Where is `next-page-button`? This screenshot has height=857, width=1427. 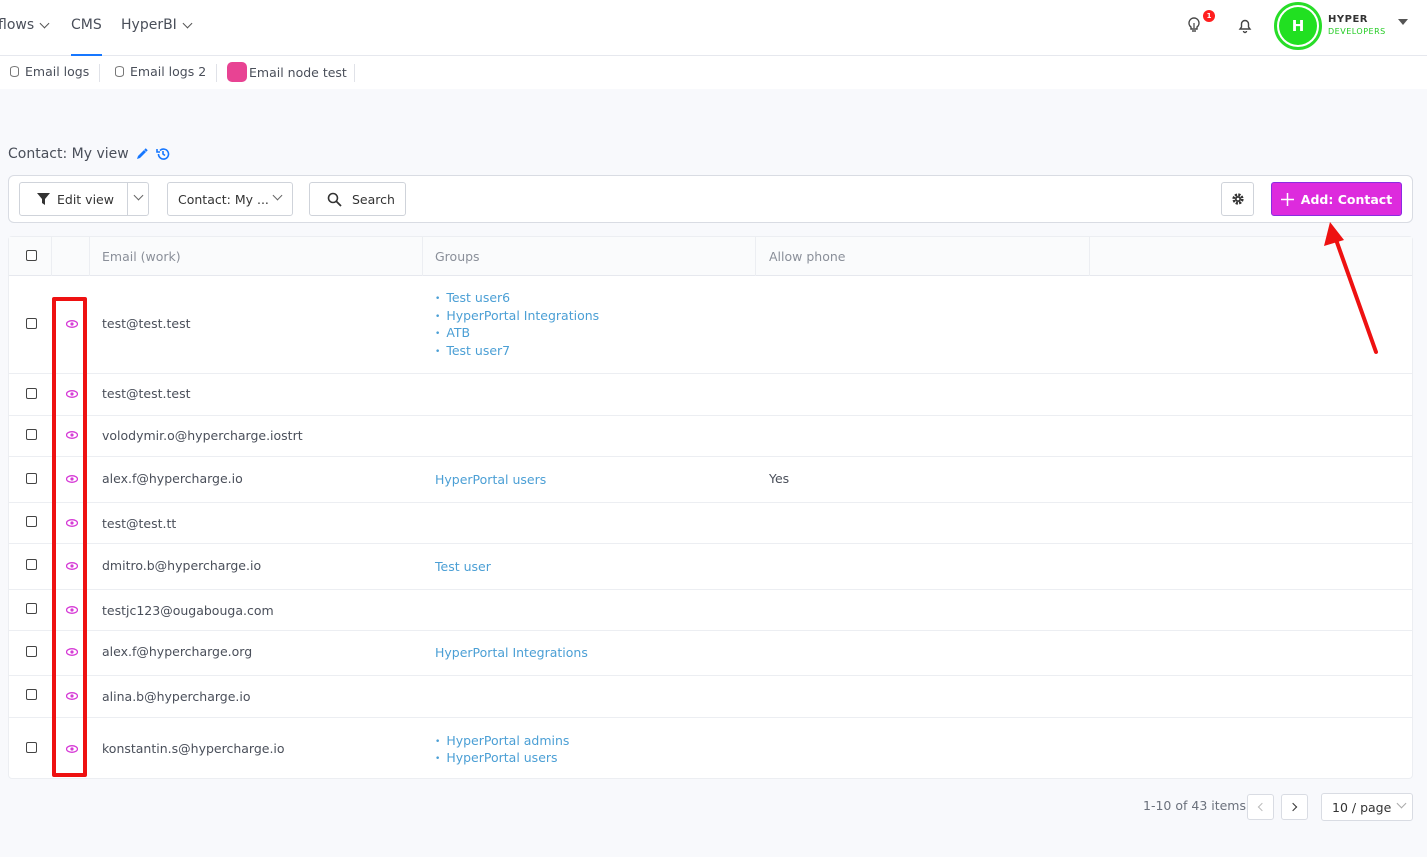 next-page-button is located at coordinates (1294, 807).